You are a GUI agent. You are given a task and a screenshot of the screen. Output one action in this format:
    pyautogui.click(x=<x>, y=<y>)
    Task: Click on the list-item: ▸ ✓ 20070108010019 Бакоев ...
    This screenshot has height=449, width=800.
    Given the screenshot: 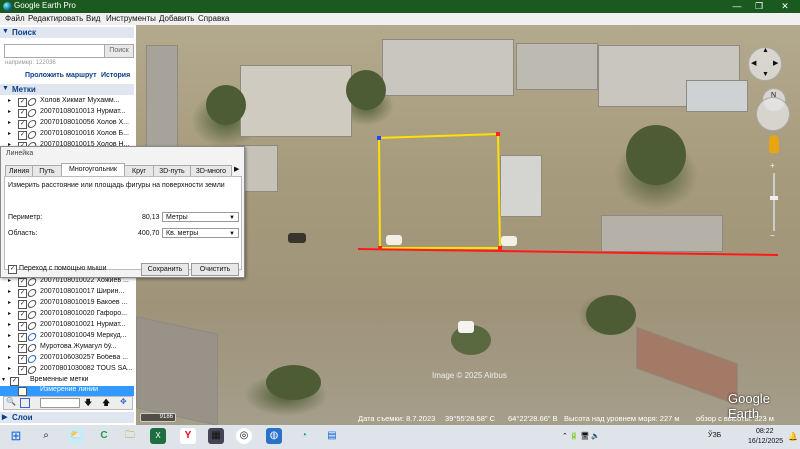 What is the action you would take?
    pyautogui.click(x=67, y=304)
    